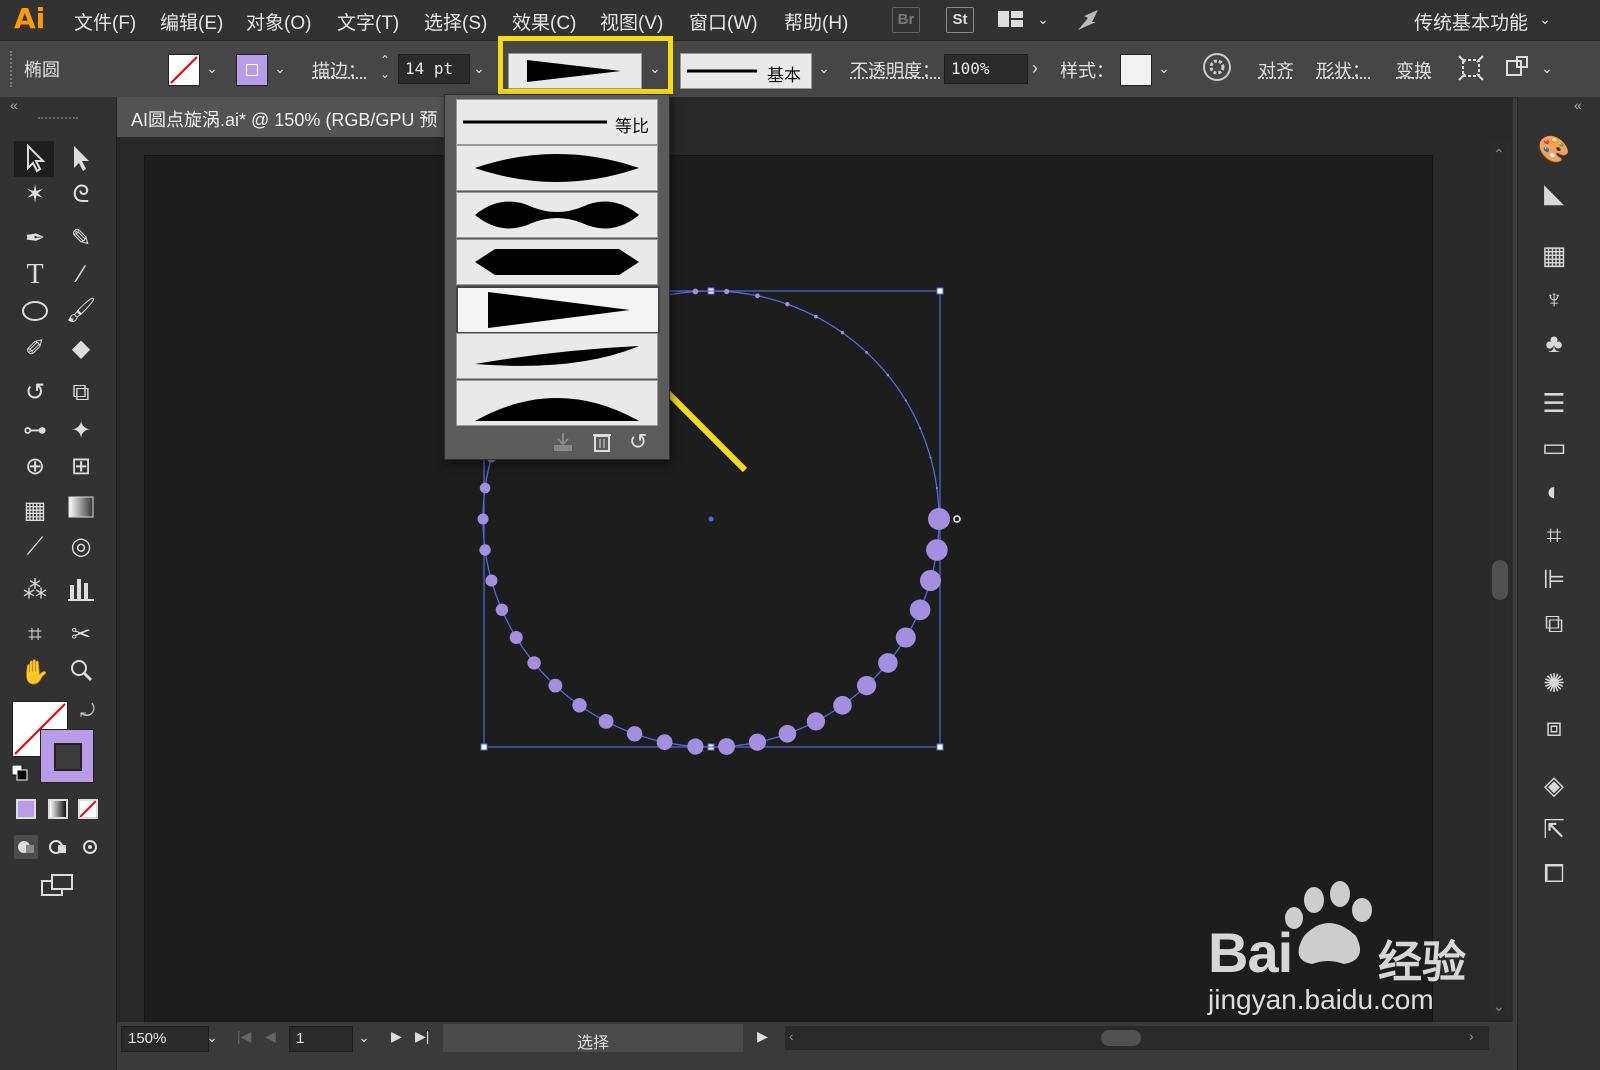 The width and height of the screenshot is (1600, 1070). What do you see at coordinates (1554, 623) in the screenshot?
I see `pathfinder-icon: ⧉` at bounding box center [1554, 623].